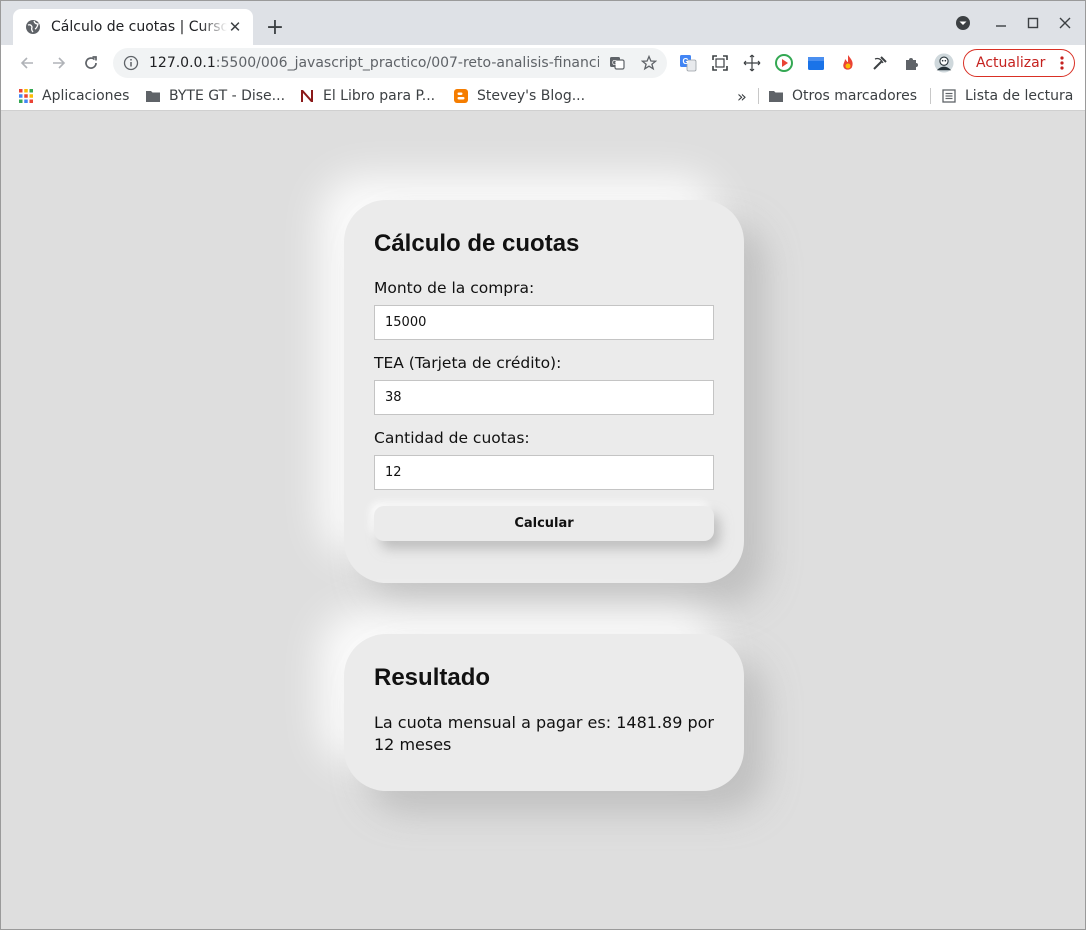 Image resolution: width=1086 pixels, height=930 pixels. I want to click on close-tab-icon: ✕, so click(235, 27).